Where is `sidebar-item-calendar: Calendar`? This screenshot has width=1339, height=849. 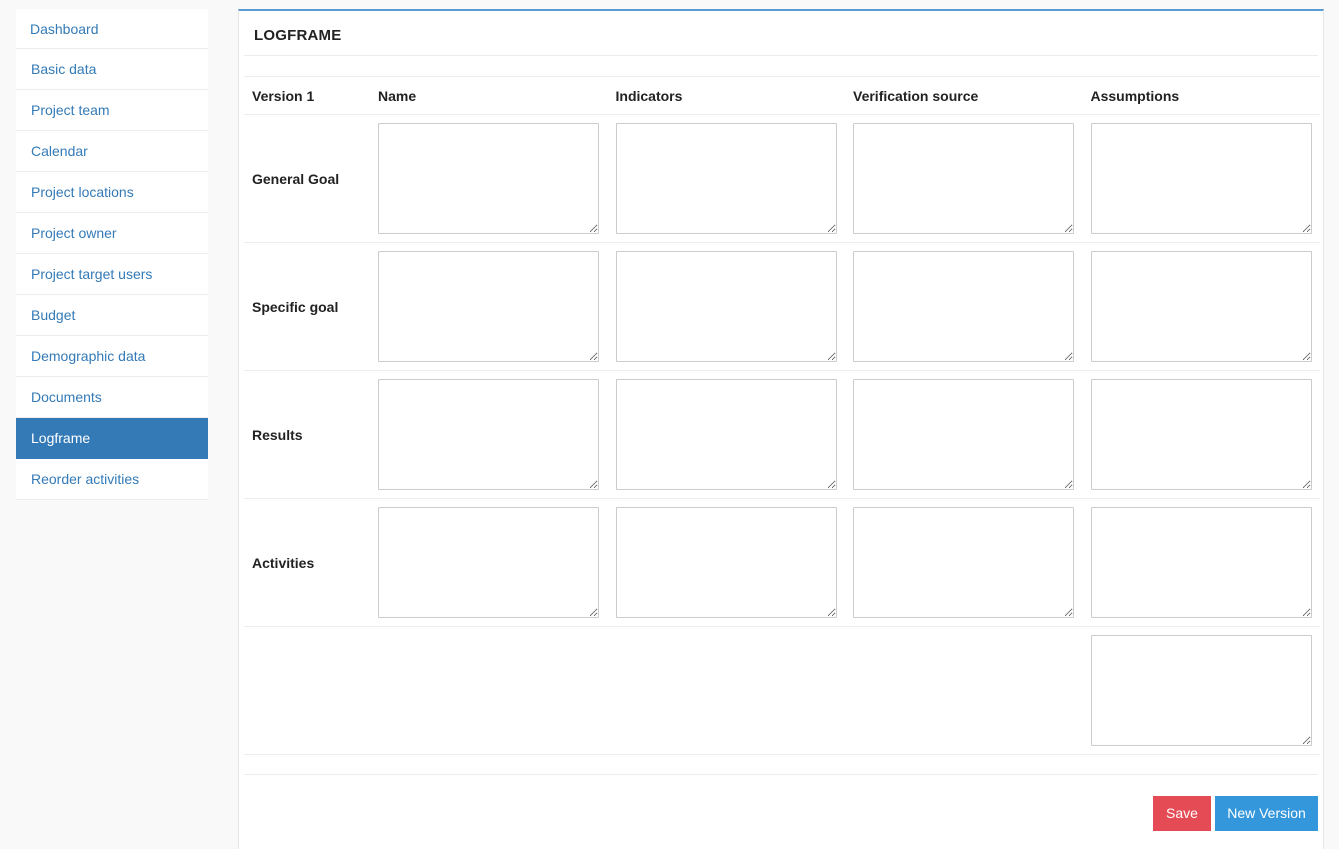 sidebar-item-calendar: Calendar is located at coordinates (112, 151).